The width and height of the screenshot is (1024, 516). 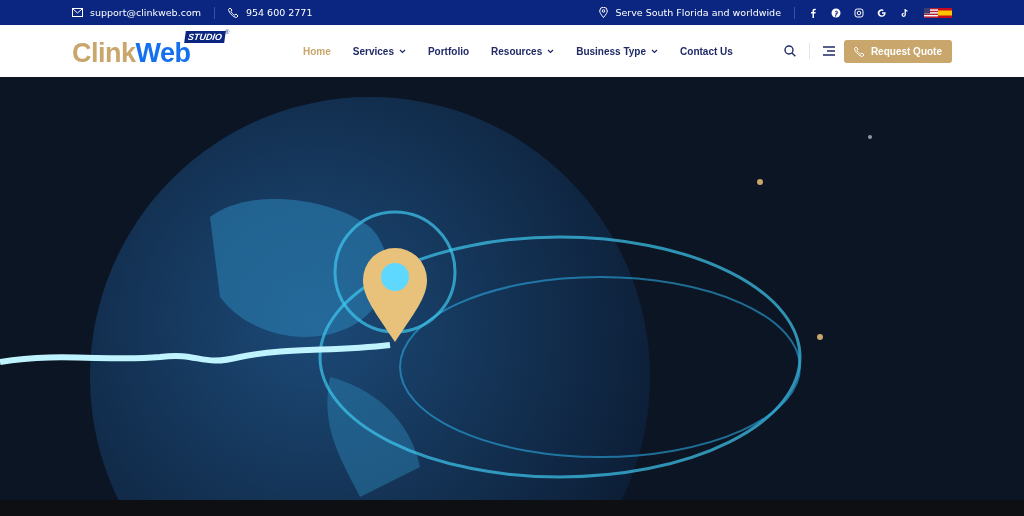 What do you see at coordinates (145, 12) in the screenshot?
I see `email-link: support@clinkweb.com` at bounding box center [145, 12].